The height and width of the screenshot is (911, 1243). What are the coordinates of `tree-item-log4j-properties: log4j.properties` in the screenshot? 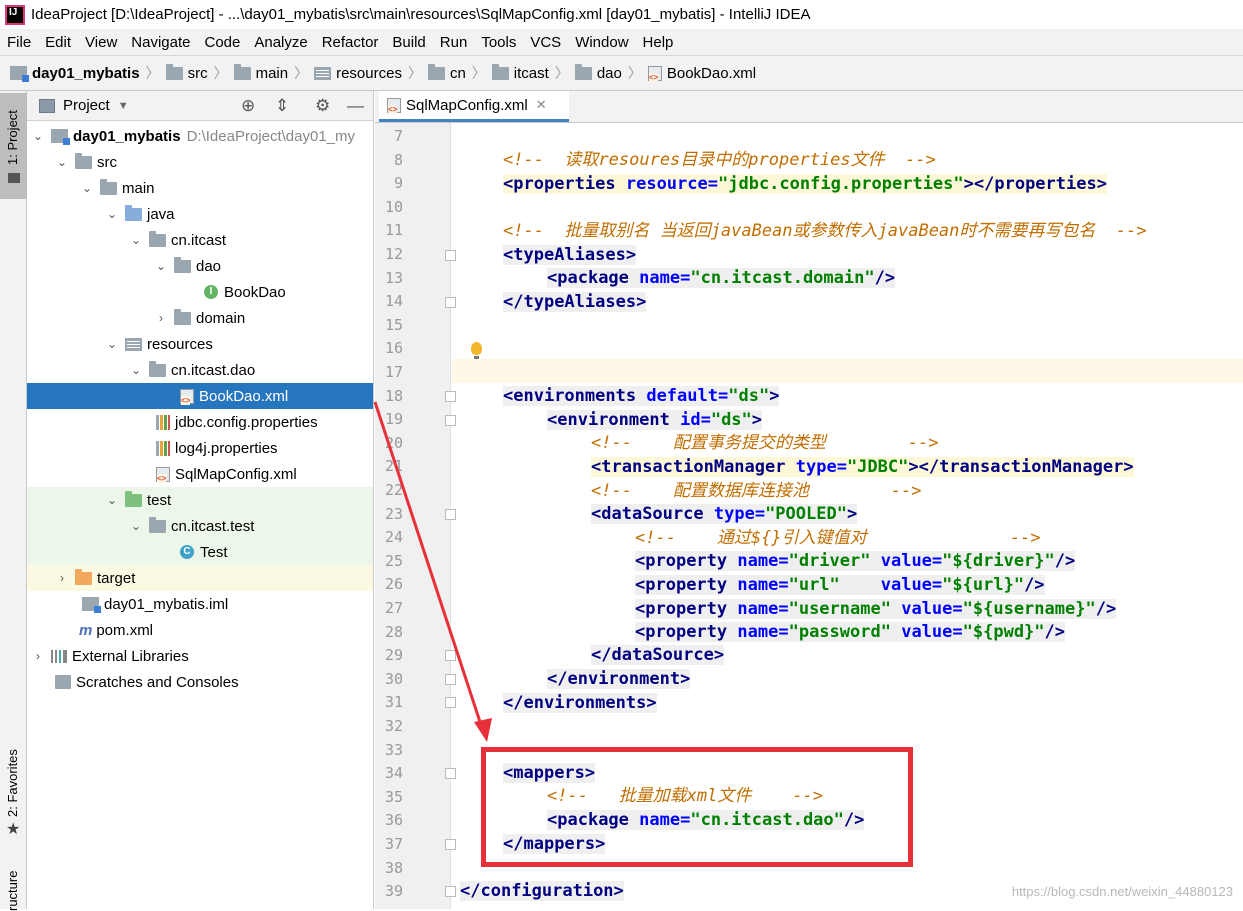 It's located at (200, 448).